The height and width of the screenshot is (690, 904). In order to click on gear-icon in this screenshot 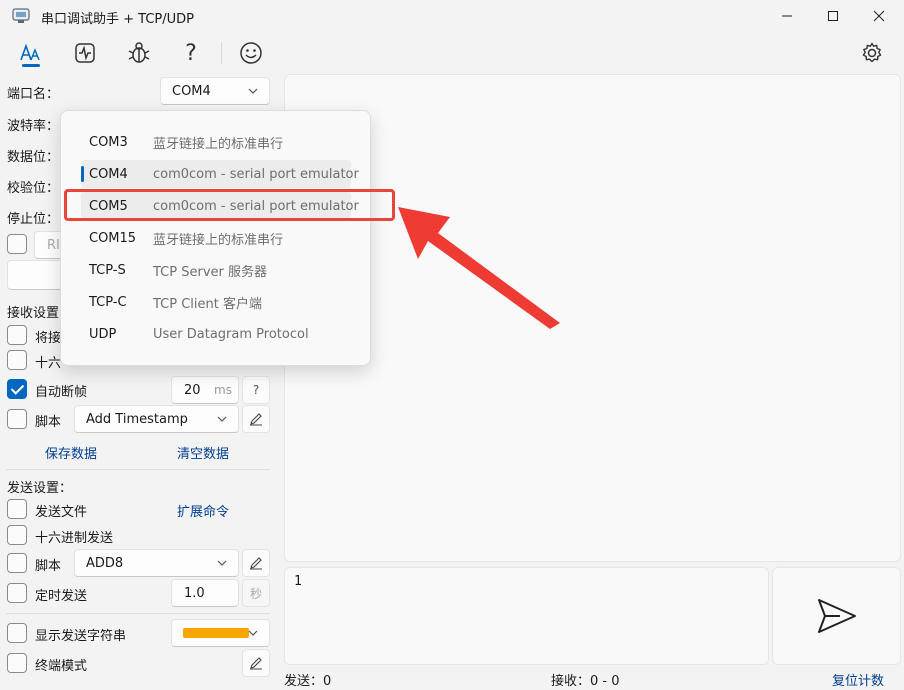, I will do `click(872, 53)`.